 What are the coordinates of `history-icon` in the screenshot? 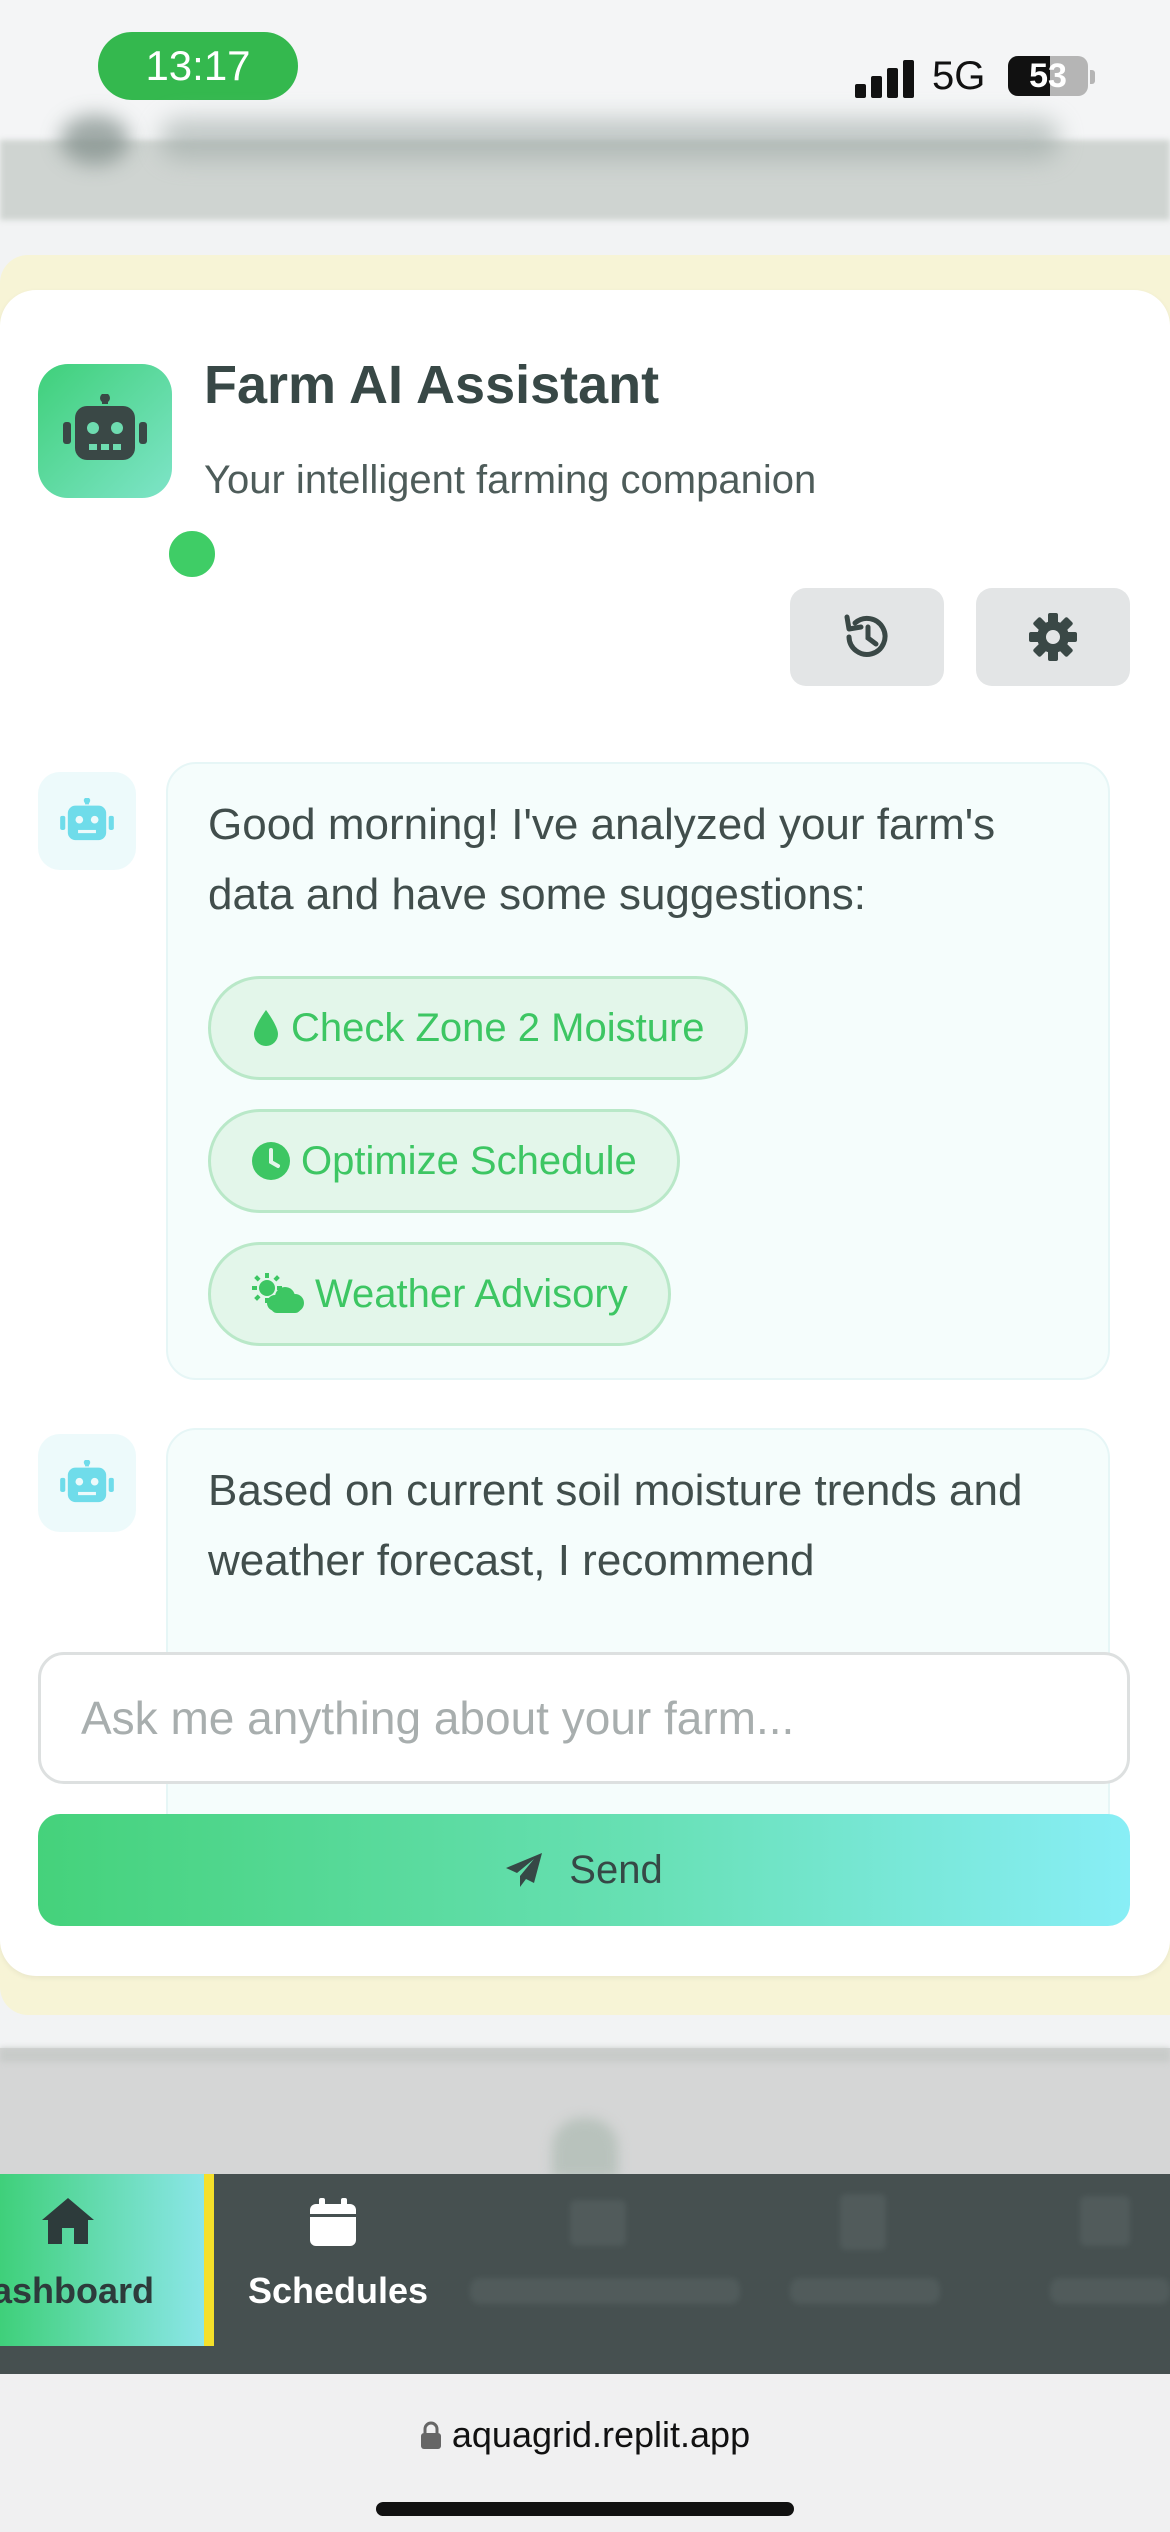 It's located at (866, 635).